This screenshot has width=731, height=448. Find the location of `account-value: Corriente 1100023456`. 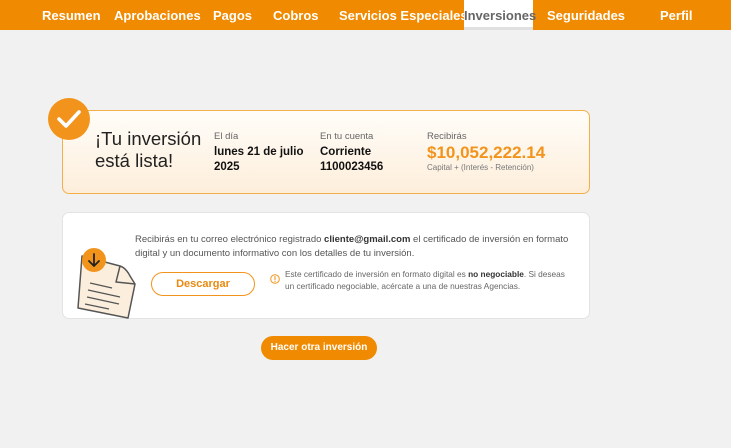

account-value: Corriente 1100023456 is located at coordinates (367, 160).